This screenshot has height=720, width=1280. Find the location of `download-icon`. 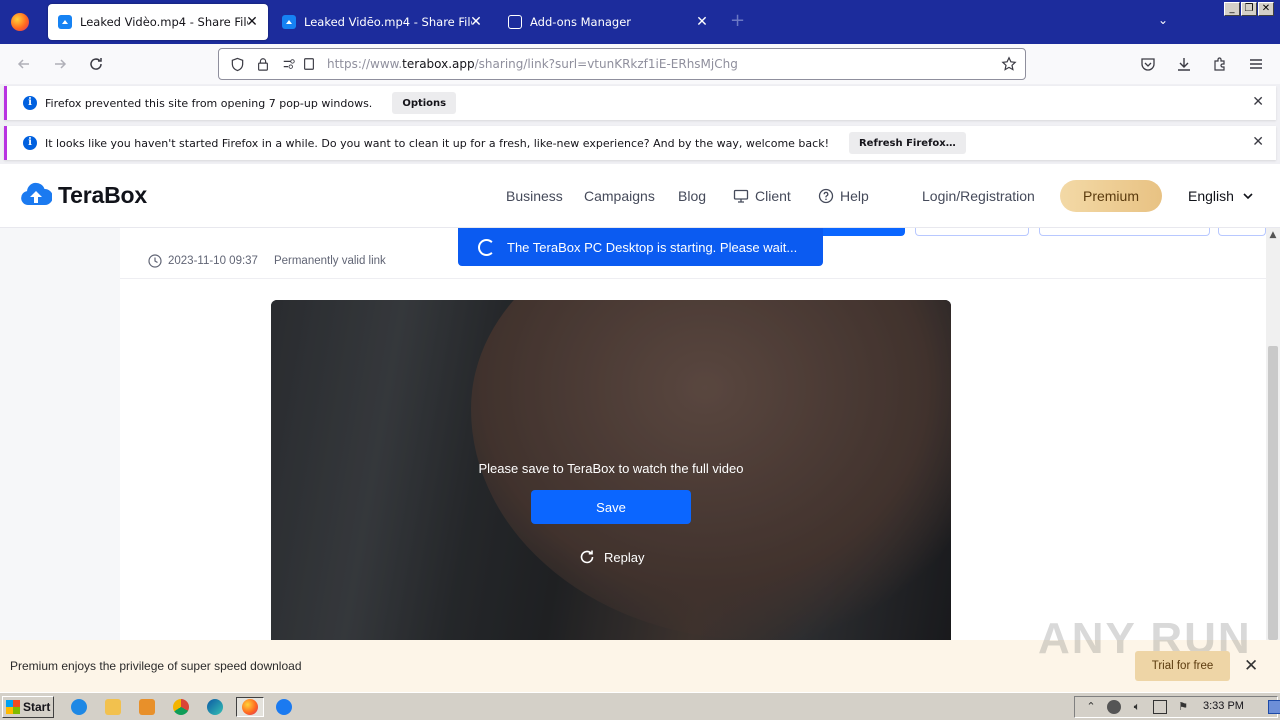

download-icon is located at coordinates (1184, 64).